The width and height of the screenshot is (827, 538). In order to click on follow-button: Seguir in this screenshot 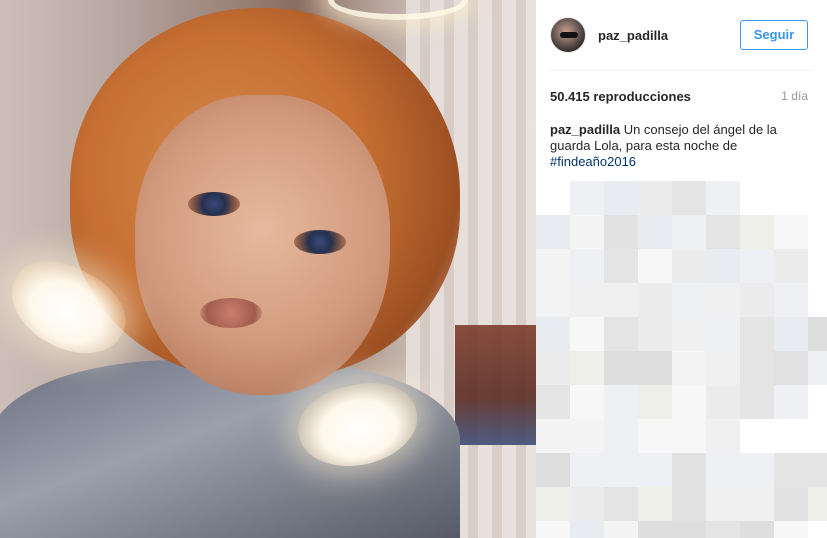, I will do `click(774, 35)`.